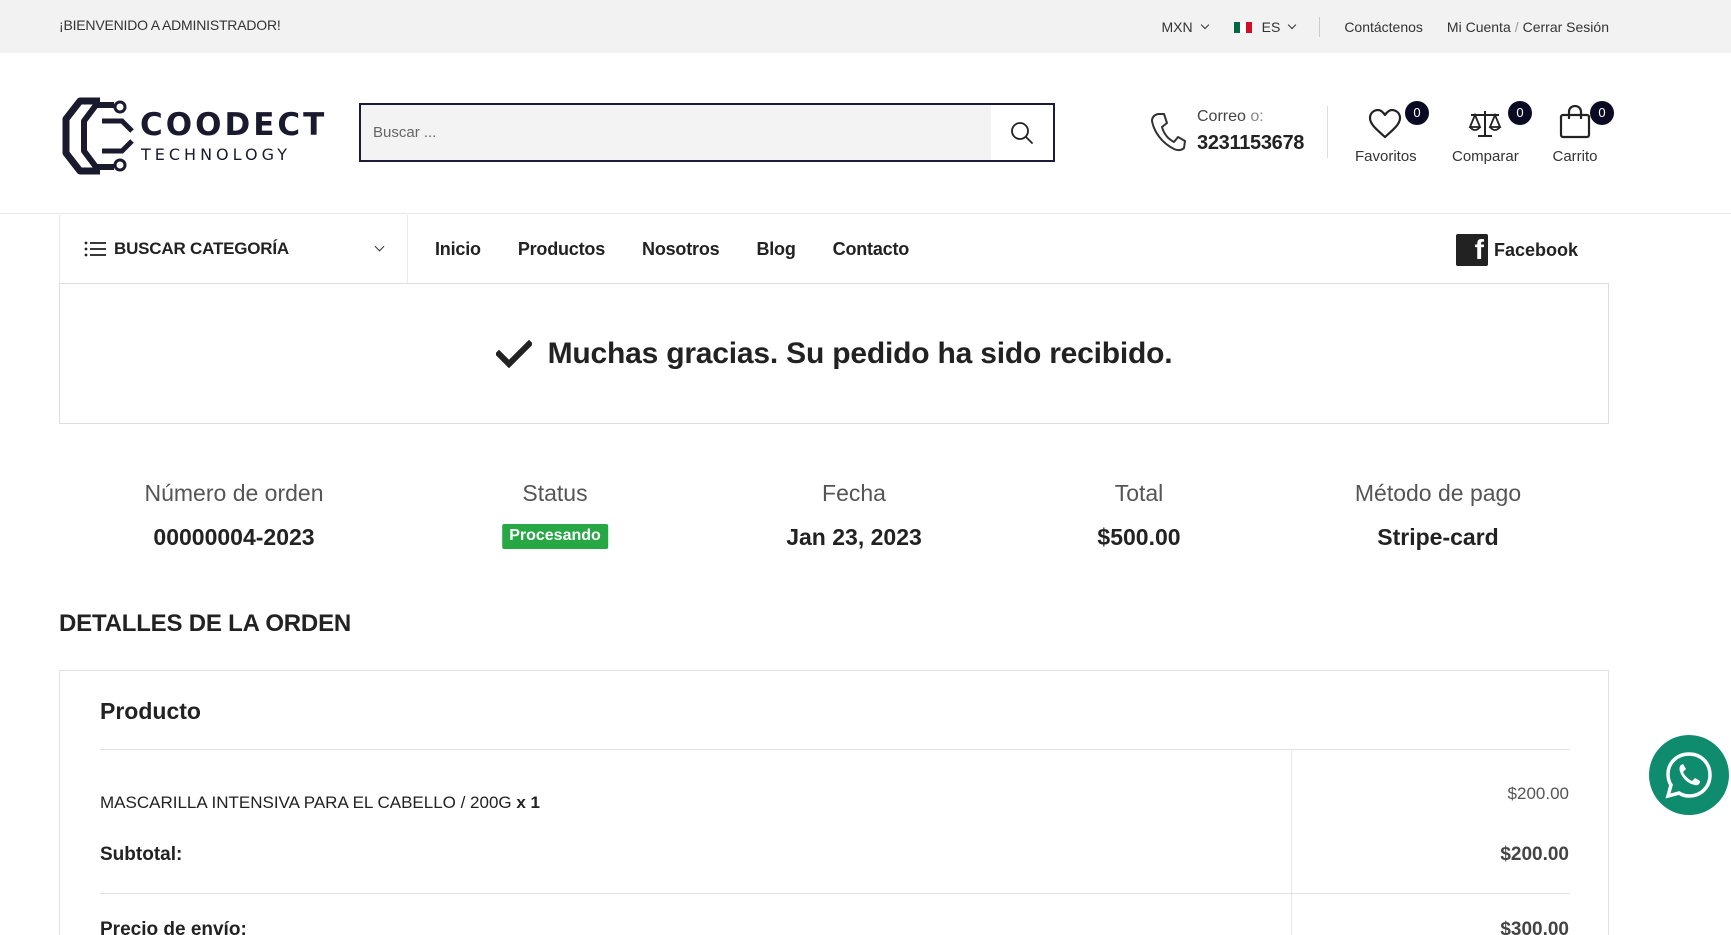  I want to click on contact-label-suffix: o:, so click(1257, 116).